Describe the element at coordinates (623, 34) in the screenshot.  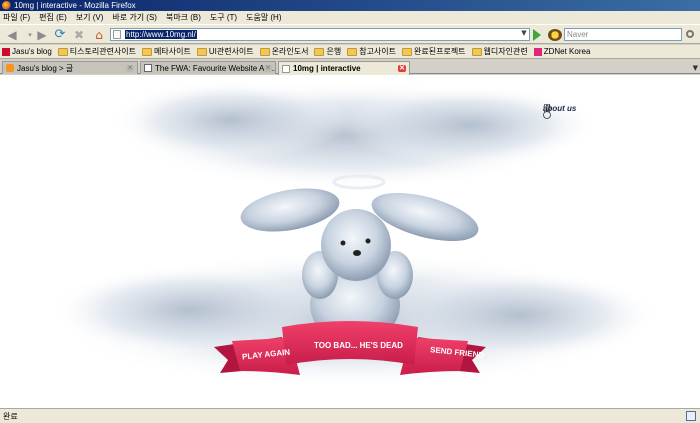
I see `search-input: Naver` at that location.